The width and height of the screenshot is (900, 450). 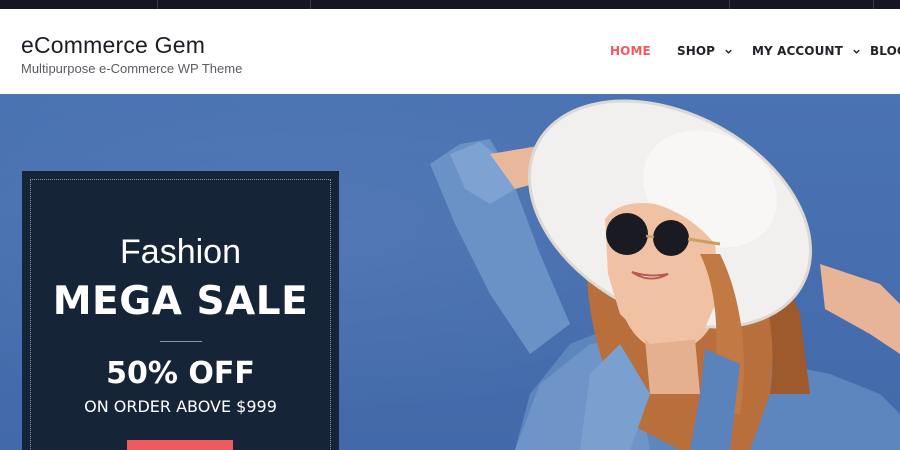 What do you see at coordinates (180, 445) in the screenshot?
I see `promo-cta-button` at bounding box center [180, 445].